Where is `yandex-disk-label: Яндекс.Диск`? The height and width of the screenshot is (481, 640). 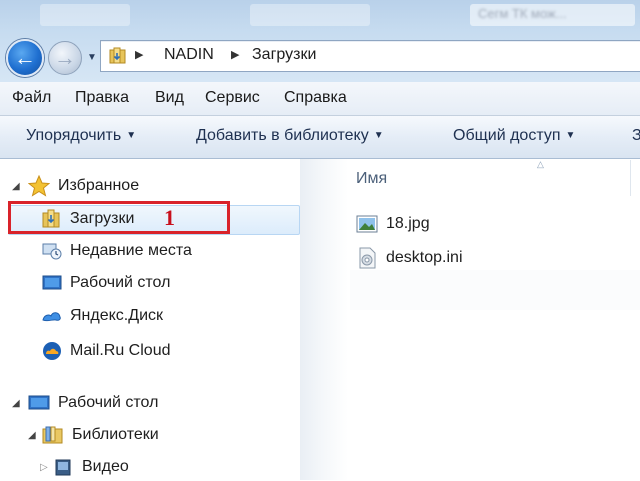 yandex-disk-label: Яндекс.Диск is located at coordinates (117, 315).